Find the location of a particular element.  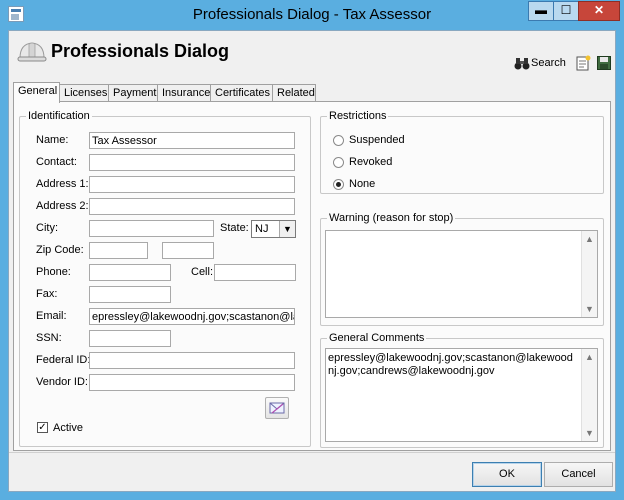

address1-field is located at coordinates (192, 184).